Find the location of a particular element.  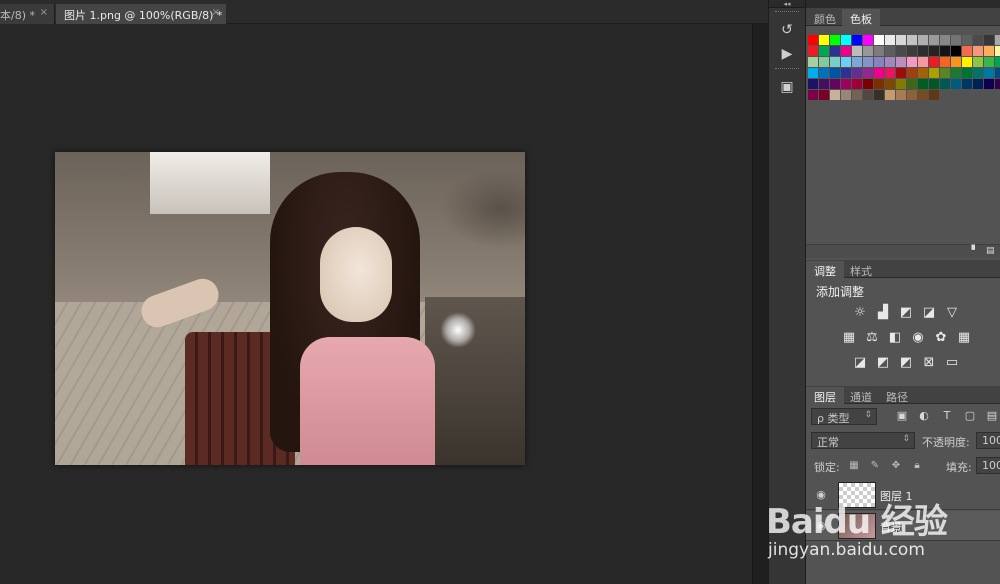

selective-color-icon: ⊠ is located at coordinates (929, 363).